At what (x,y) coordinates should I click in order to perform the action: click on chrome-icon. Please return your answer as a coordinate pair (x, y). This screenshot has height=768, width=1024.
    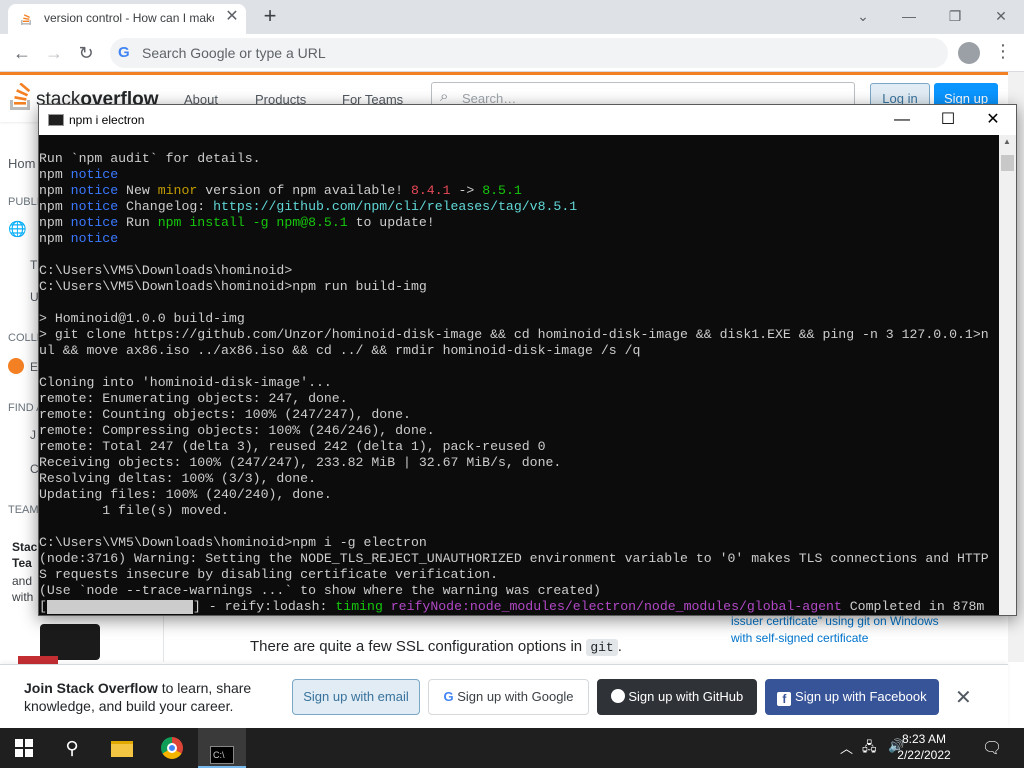
    Looking at the image, I should click on (172, 748).